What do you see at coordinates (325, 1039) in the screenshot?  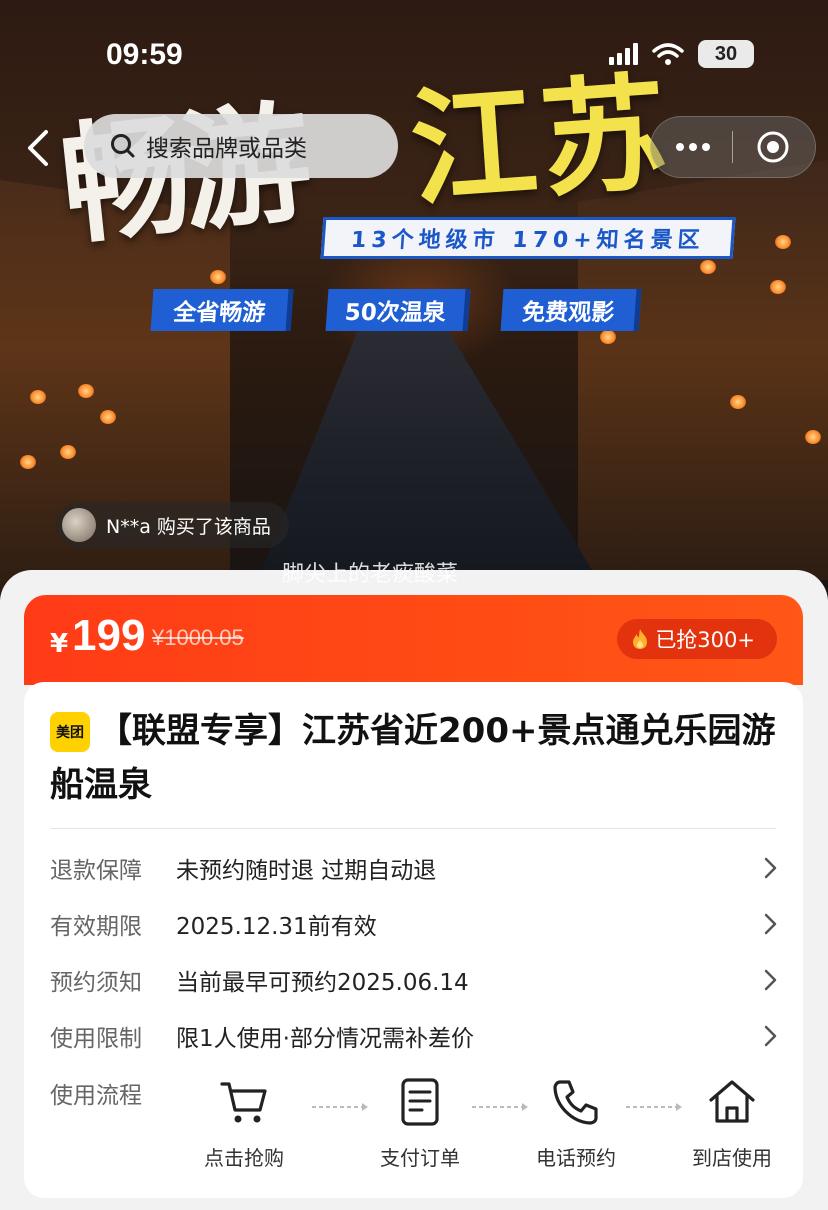 I see `info-value: 限1人使用·部分情况需补差价` at bounding box center [325, 1039].